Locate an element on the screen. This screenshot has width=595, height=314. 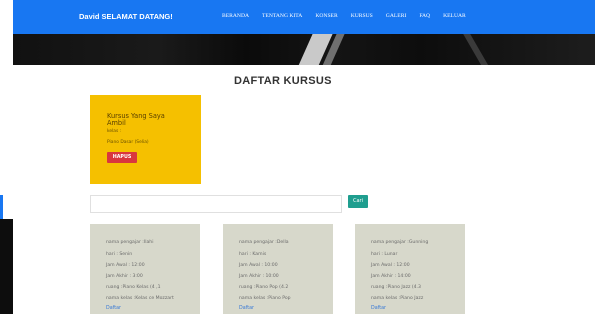
course-end: Jam Akhir : 10:00 is located at coordinates (259, 276).